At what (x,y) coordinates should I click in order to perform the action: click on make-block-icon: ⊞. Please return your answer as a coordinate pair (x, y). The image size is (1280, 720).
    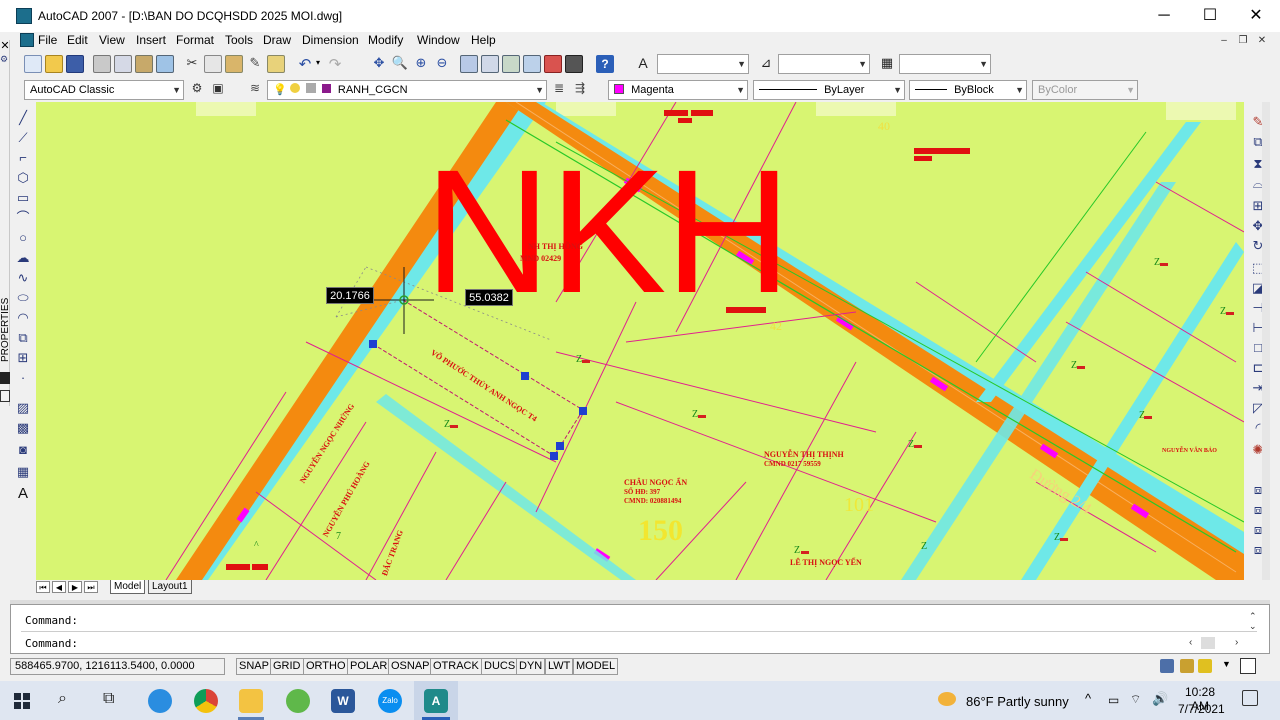
    Looking at the image, I should click on (23, 358).